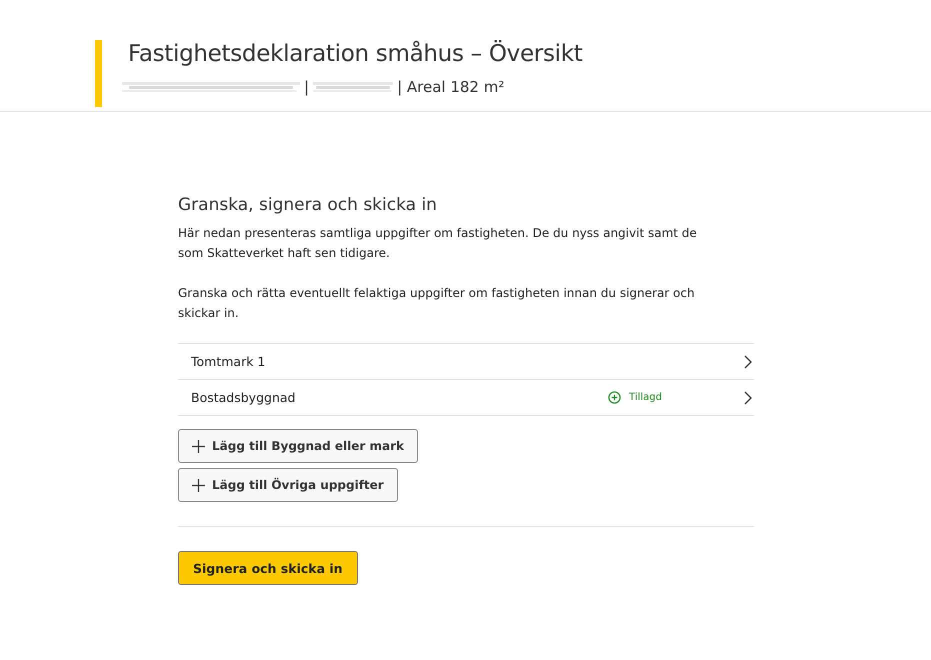 The image size is (931, 660). Describe the element at coordinates (438, 243) in the screenshot. I see `intro-paragraph: Här nedan presenteras samtliga uppgifter om fastigheten. De du nyss angivit samt de som Skatteverket haft sen tidigare.` at that location.